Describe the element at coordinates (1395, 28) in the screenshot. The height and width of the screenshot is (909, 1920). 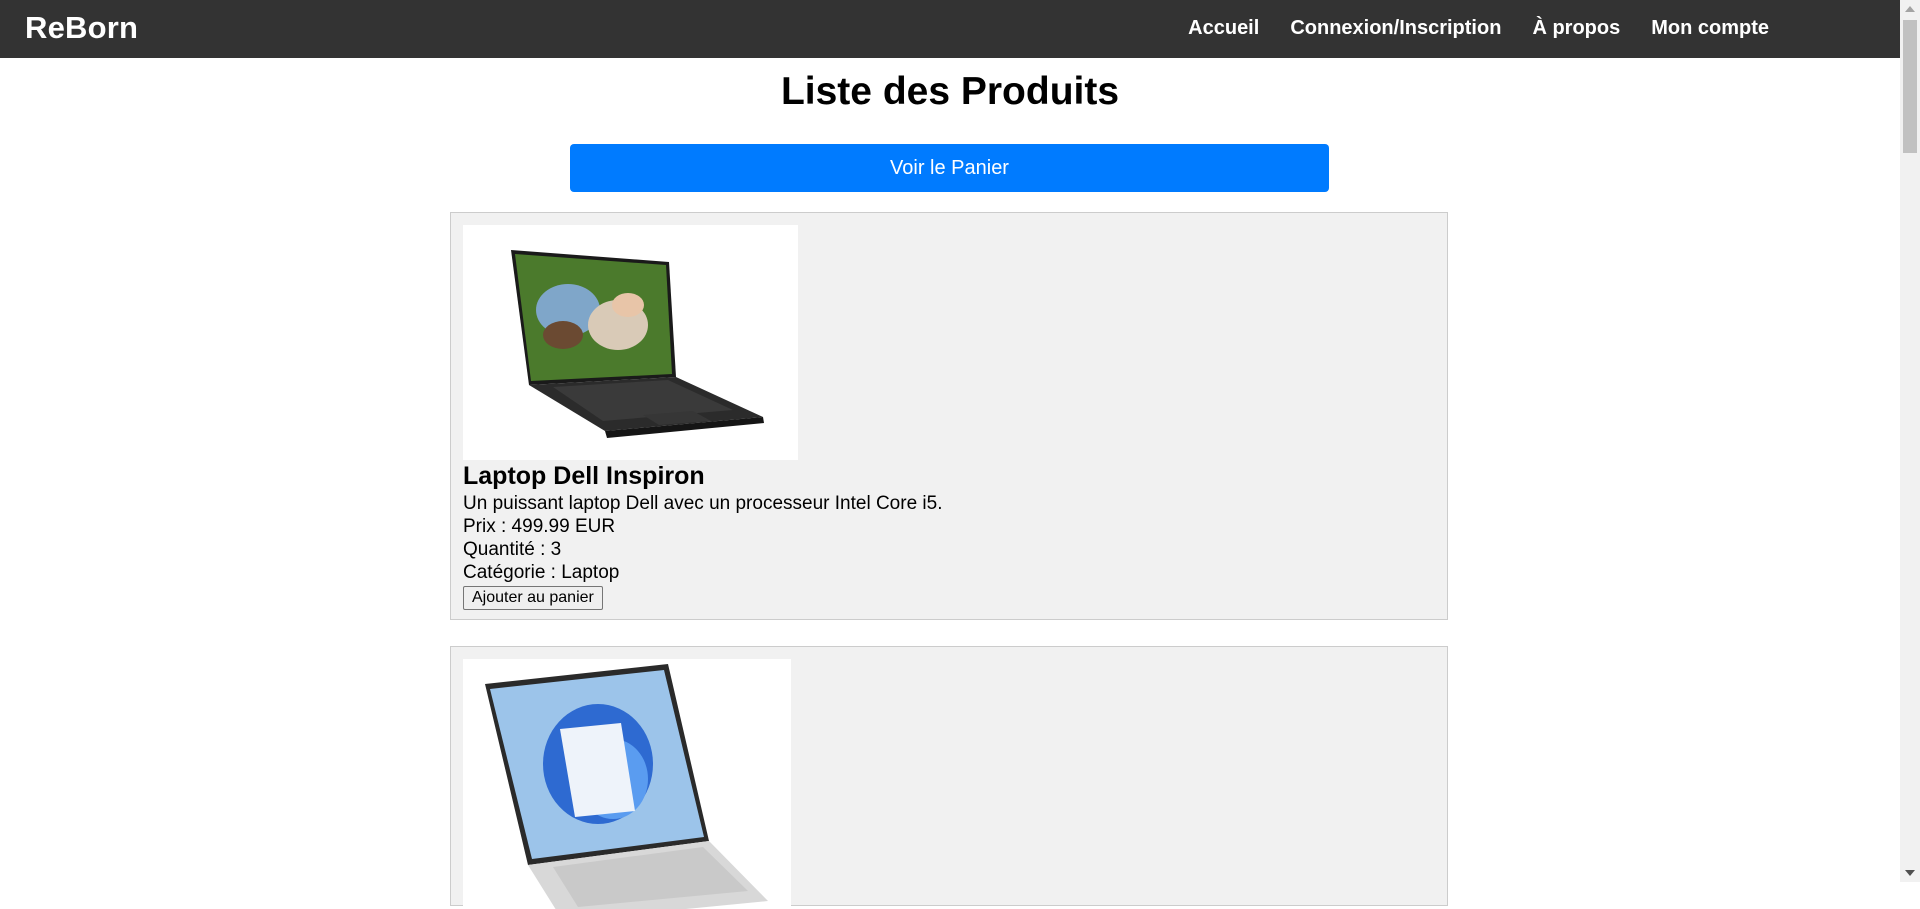
I see `nav-link-connexion: Connexion/Inscription` at that location.